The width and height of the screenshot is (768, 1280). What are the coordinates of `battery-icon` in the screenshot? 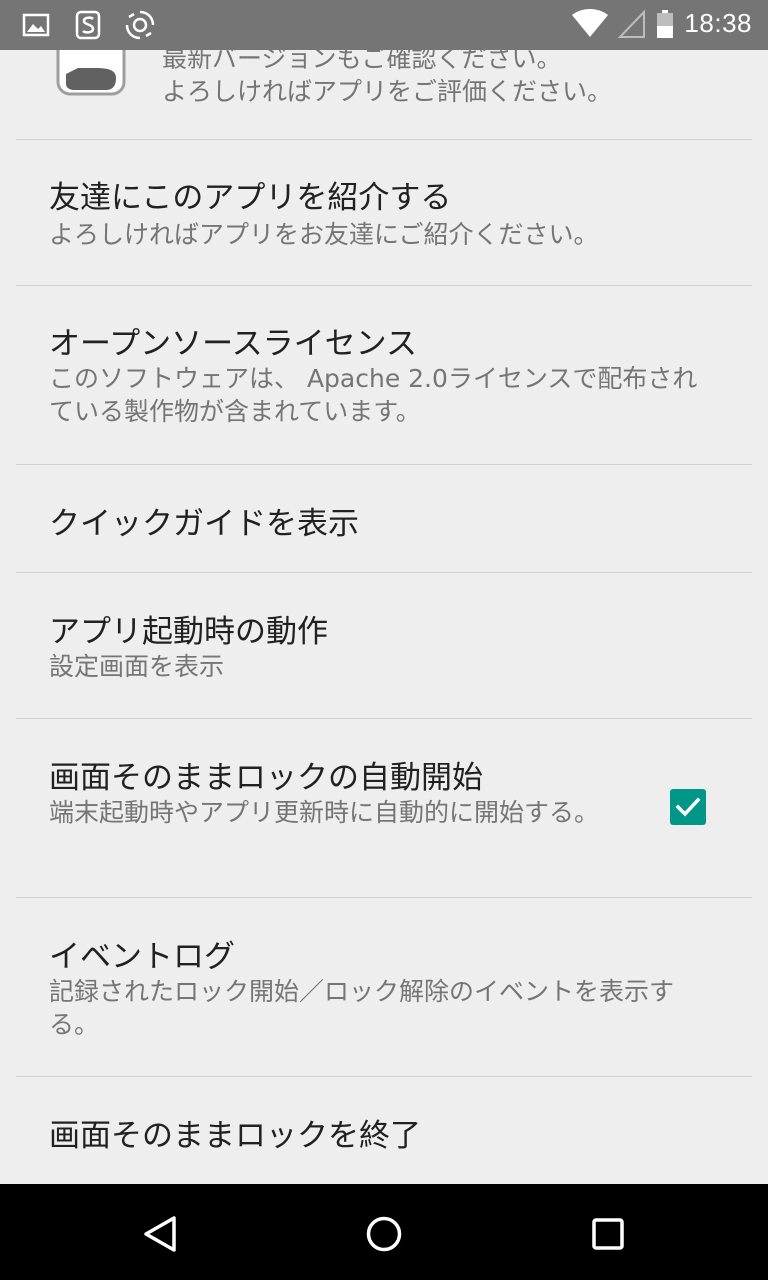 It's located at (665, 23).